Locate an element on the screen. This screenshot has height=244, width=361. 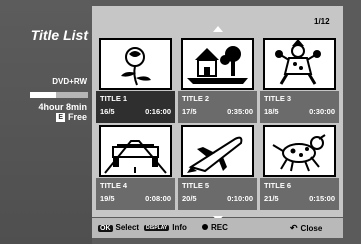
title-info: TITLE 6 21/5 0:15:00 is located at coordinates (299, 194).